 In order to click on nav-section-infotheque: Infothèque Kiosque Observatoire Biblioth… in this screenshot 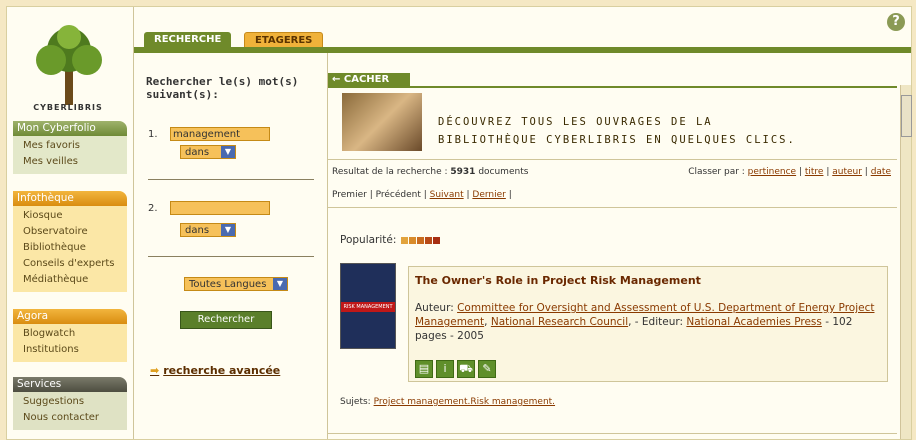, I will do `click(70, 241)`.